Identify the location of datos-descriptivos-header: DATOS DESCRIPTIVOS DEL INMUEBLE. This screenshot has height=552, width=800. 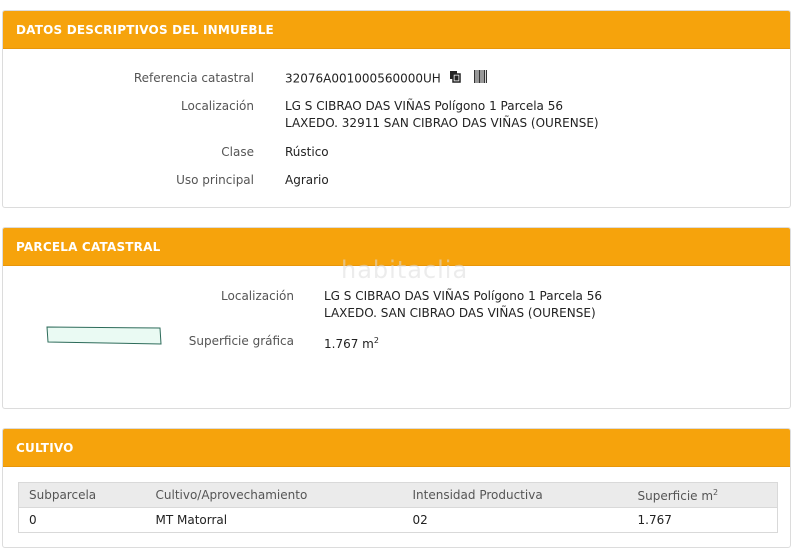
(396, 30).